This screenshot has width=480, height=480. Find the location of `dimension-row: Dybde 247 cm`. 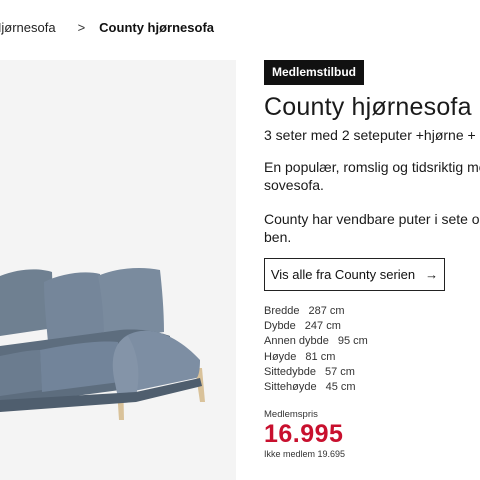

dimension-row: Dybde 247 cm is located at coordinates (316, 326).